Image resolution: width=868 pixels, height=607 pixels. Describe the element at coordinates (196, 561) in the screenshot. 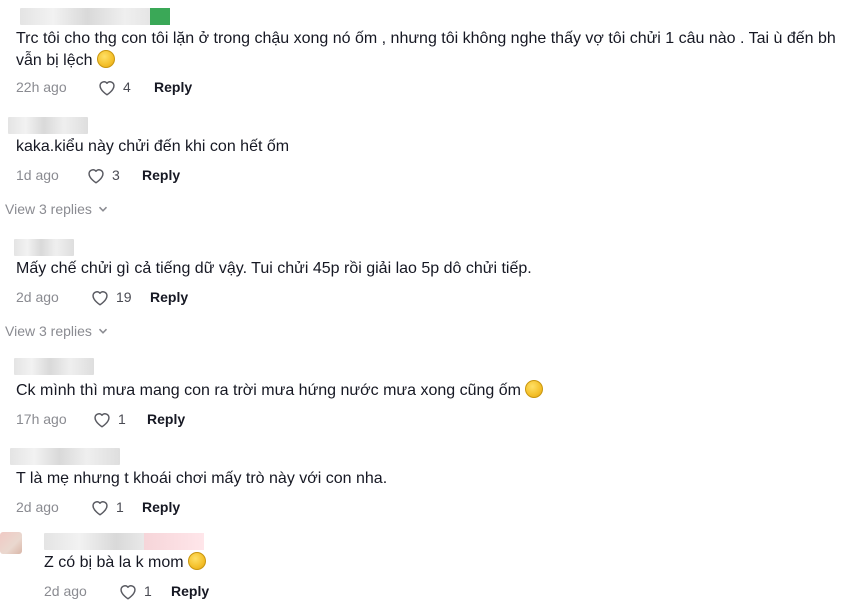

I see `grinning-sweat-emoji-icon` at that location.